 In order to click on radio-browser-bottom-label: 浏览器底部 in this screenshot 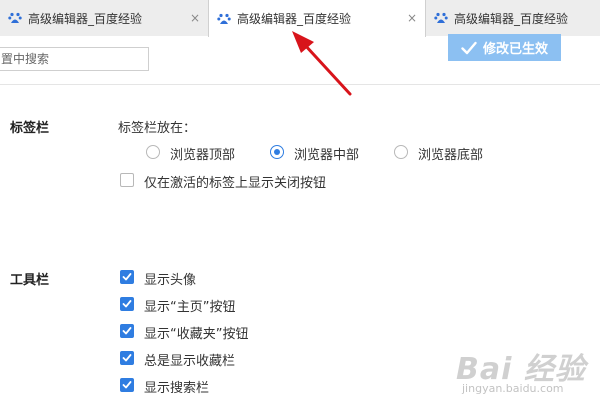, I will do `click(451, 155)`.